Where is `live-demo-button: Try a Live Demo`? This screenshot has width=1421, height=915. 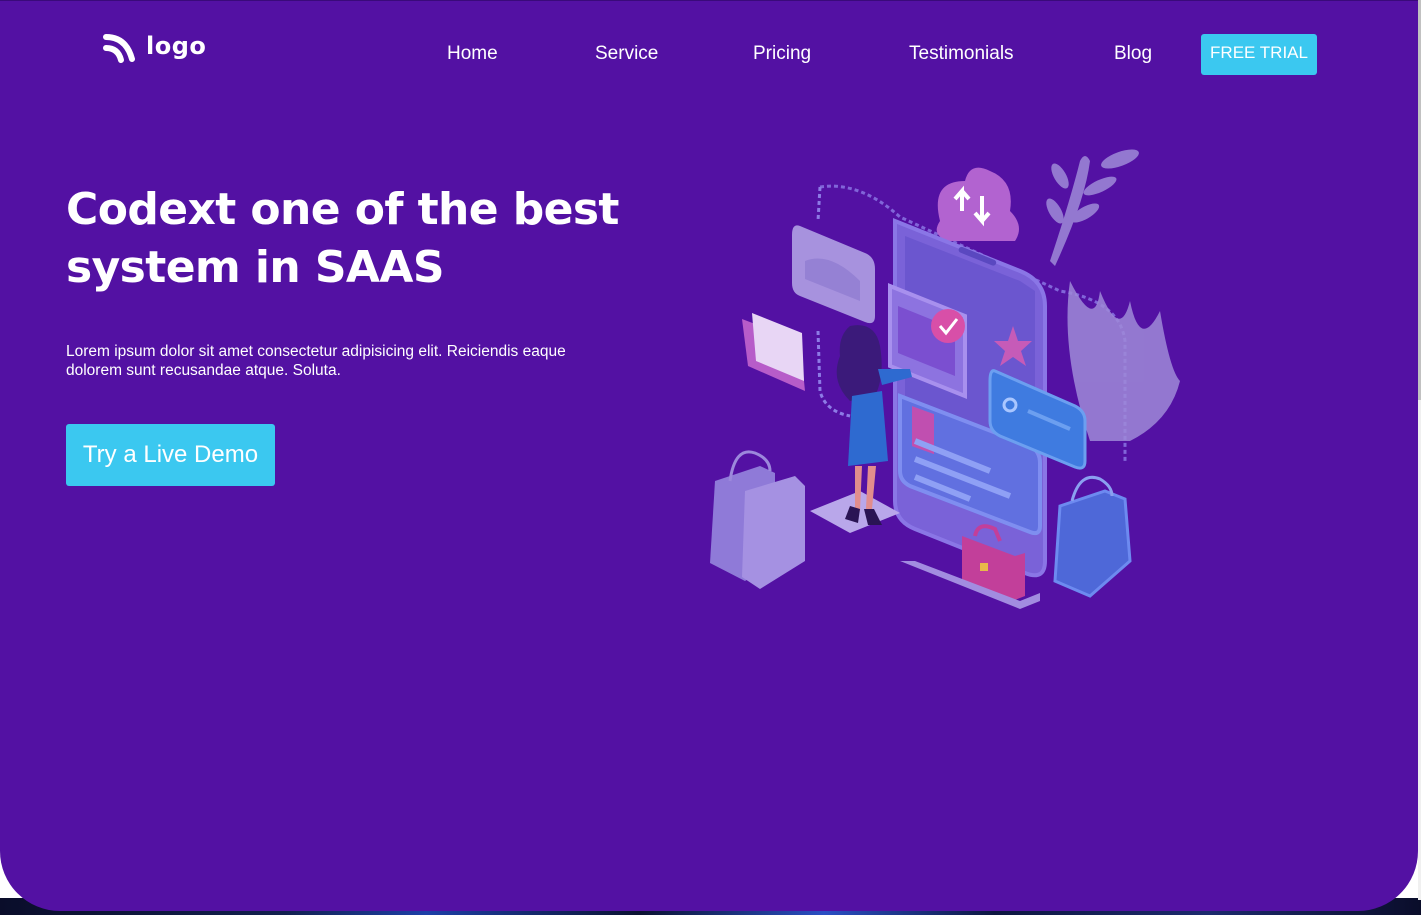
live-demo-button: Try a Live Demo is located at coordinates (170, 455).